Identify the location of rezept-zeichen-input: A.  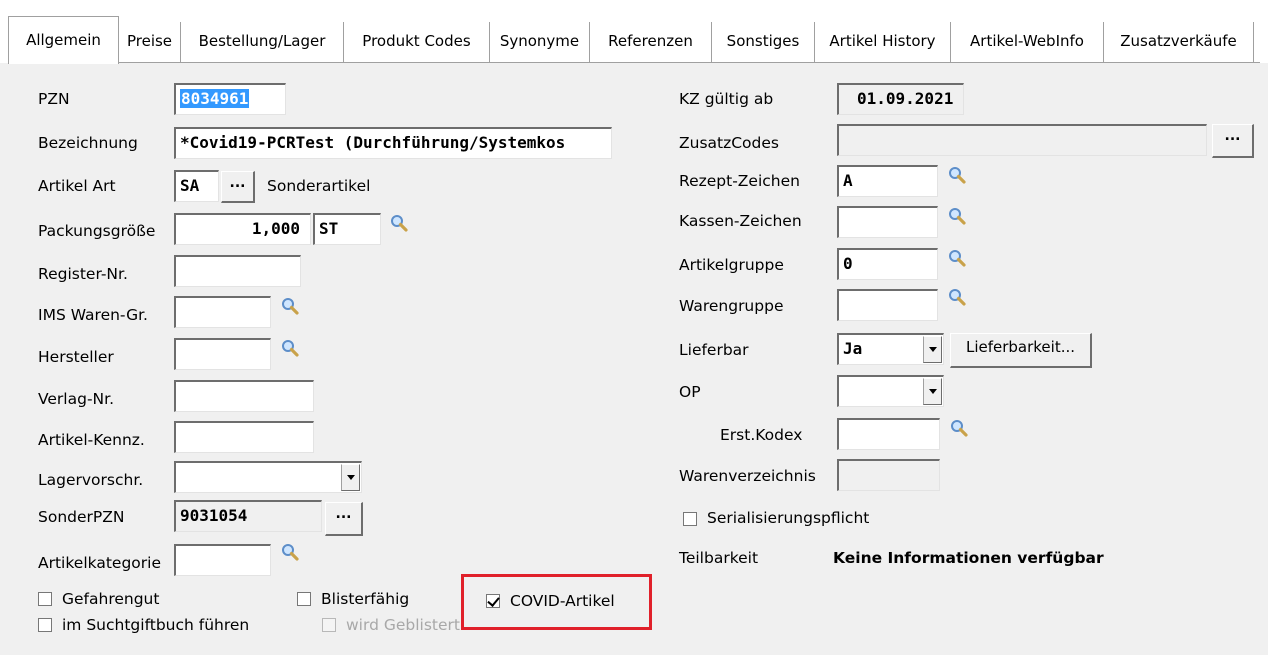
(887, 181).